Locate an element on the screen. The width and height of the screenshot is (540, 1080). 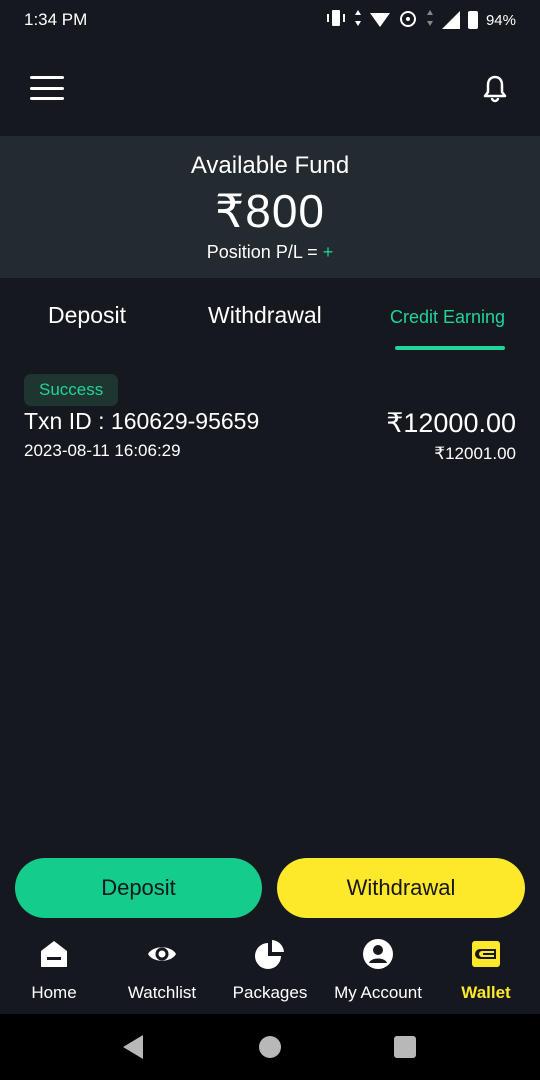
nav-my-account: My Account is located at coordinates (378, 971).